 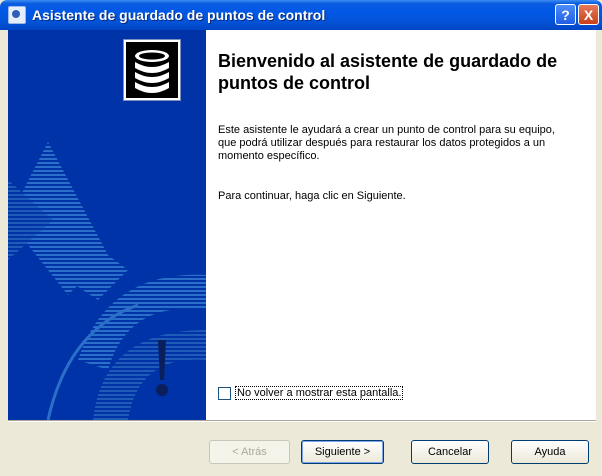 What do you see at coordinates (249, 452) in the screenshot?
I see `back-button: < Atrás` at bounding box center [249, 452].